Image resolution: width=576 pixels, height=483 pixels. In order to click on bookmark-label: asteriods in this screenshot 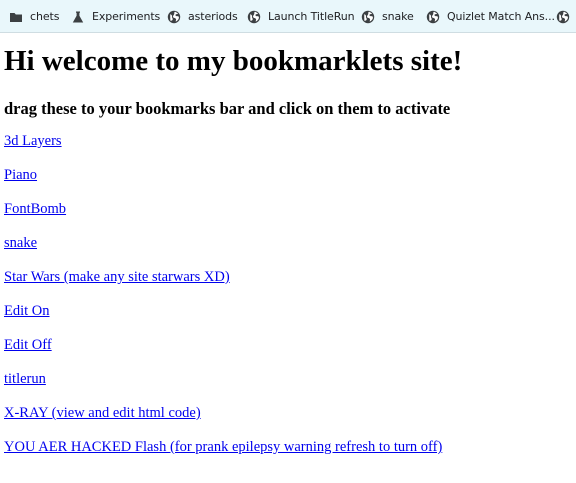, I will do `click(213, 16)`.